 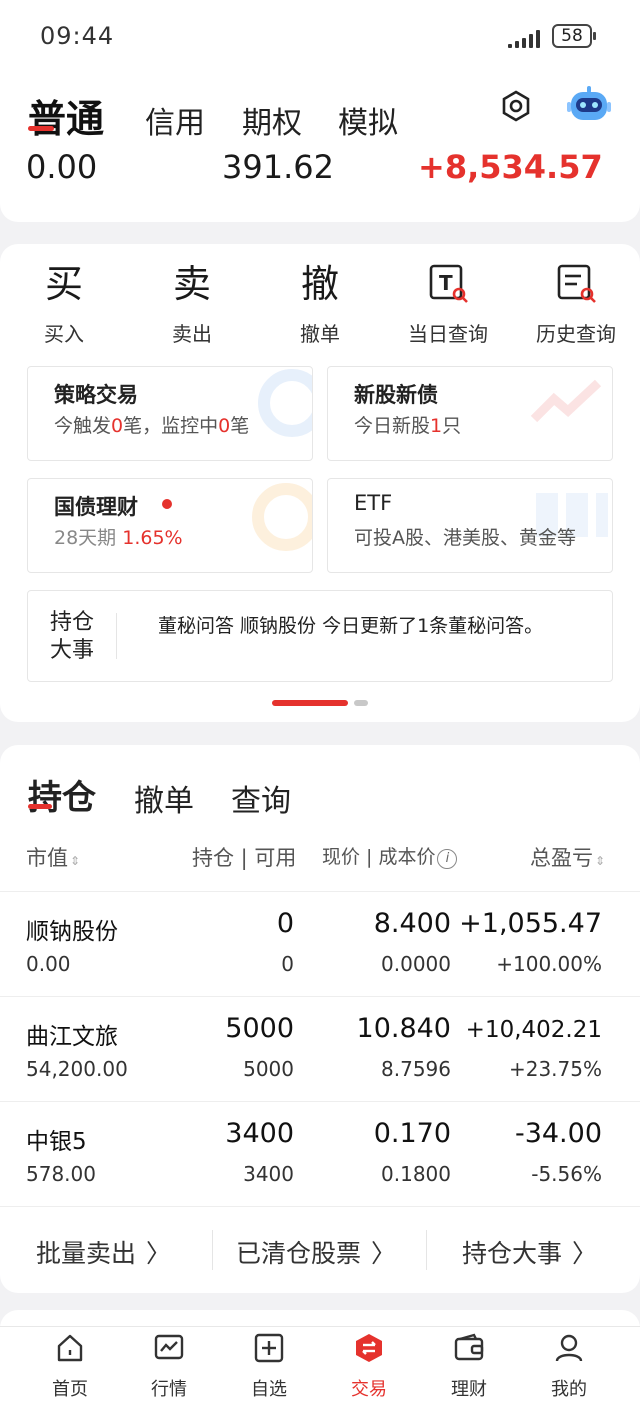 What do you see at coordinates (175, 120) in the screenshot?
I see `tab-credit: 信用` at bounding box center [175, 120].